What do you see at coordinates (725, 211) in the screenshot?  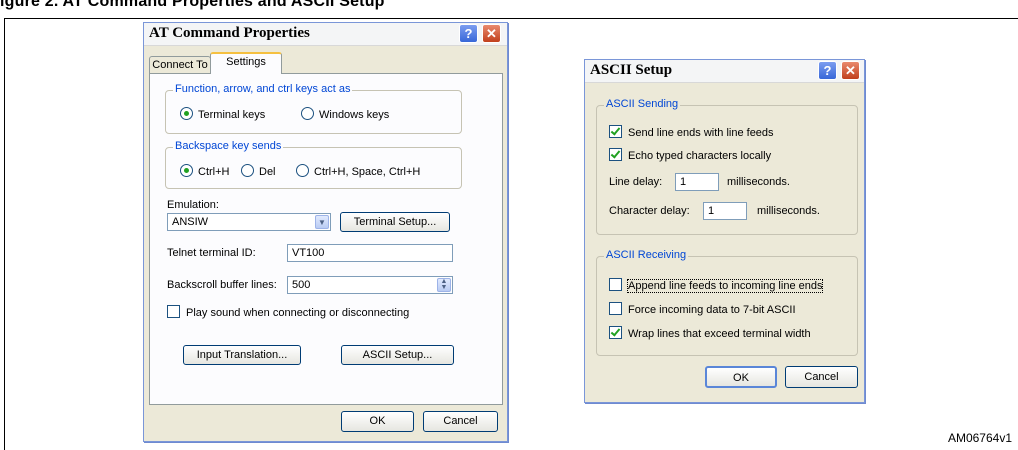 I see `char-delay-input: 1` at bounding box center [725, 211].